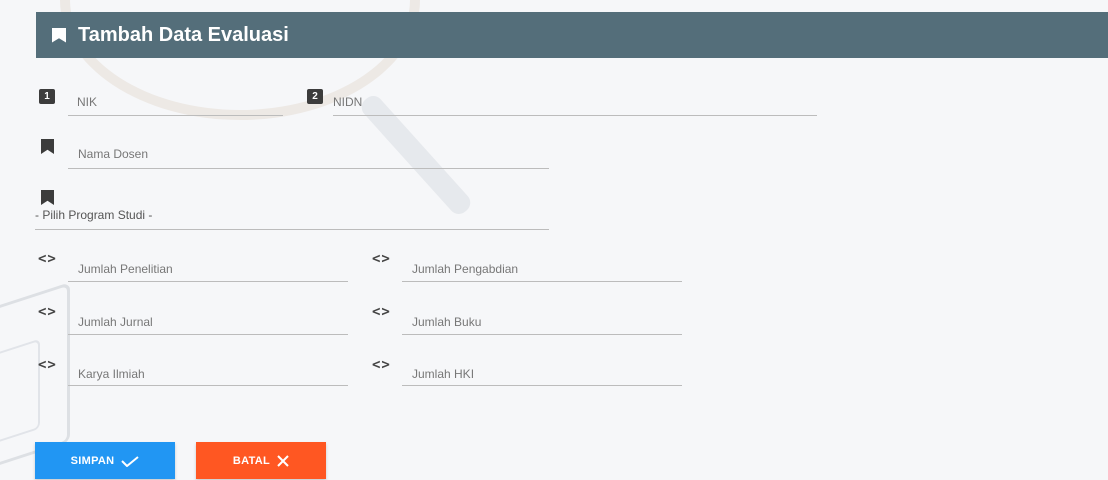 Image resolution: width=1108 pixels, height=480 pixels. I want to click on nama-dosen-placeholder: Nama Dosen, so click(113, 154).